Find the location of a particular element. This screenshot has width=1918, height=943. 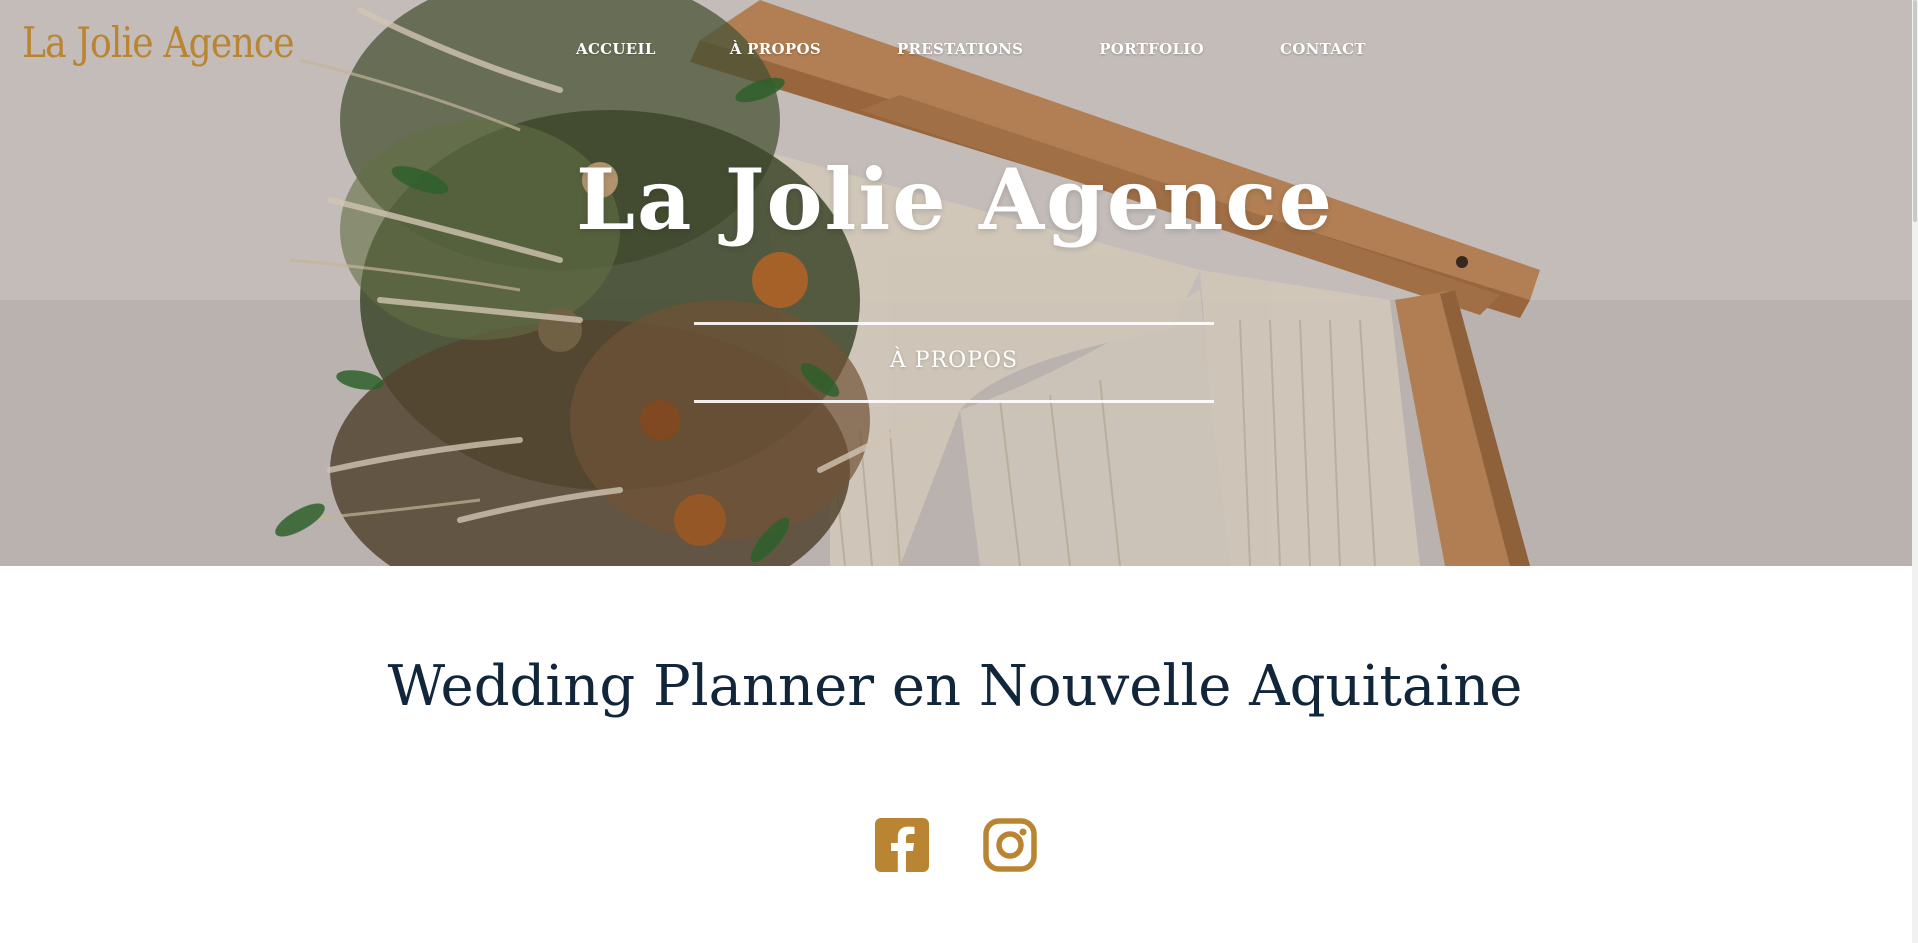

facebook-link is located at coordinates (902, 845).